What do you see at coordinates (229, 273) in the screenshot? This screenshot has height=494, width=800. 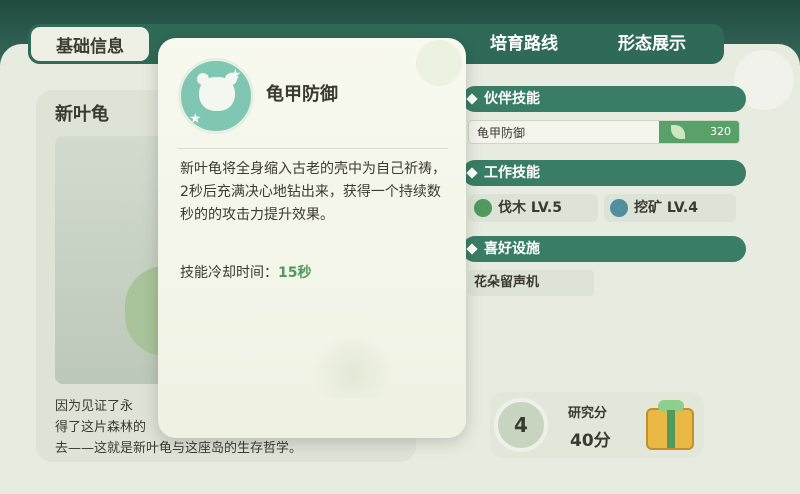 I see `cooldown-label: 技能冷却时间：` at bounding box center [229, 273].